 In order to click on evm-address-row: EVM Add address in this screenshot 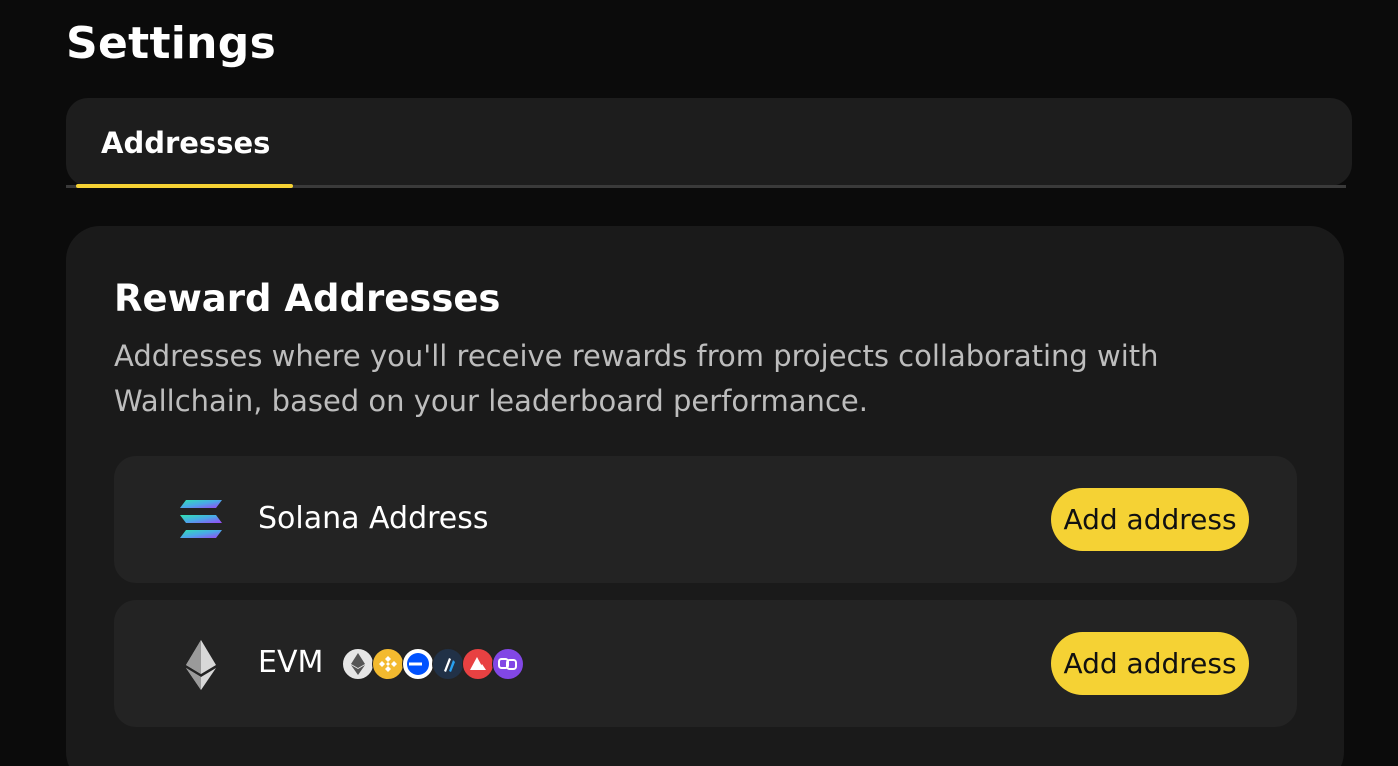, I will do `click(705, 663)`.